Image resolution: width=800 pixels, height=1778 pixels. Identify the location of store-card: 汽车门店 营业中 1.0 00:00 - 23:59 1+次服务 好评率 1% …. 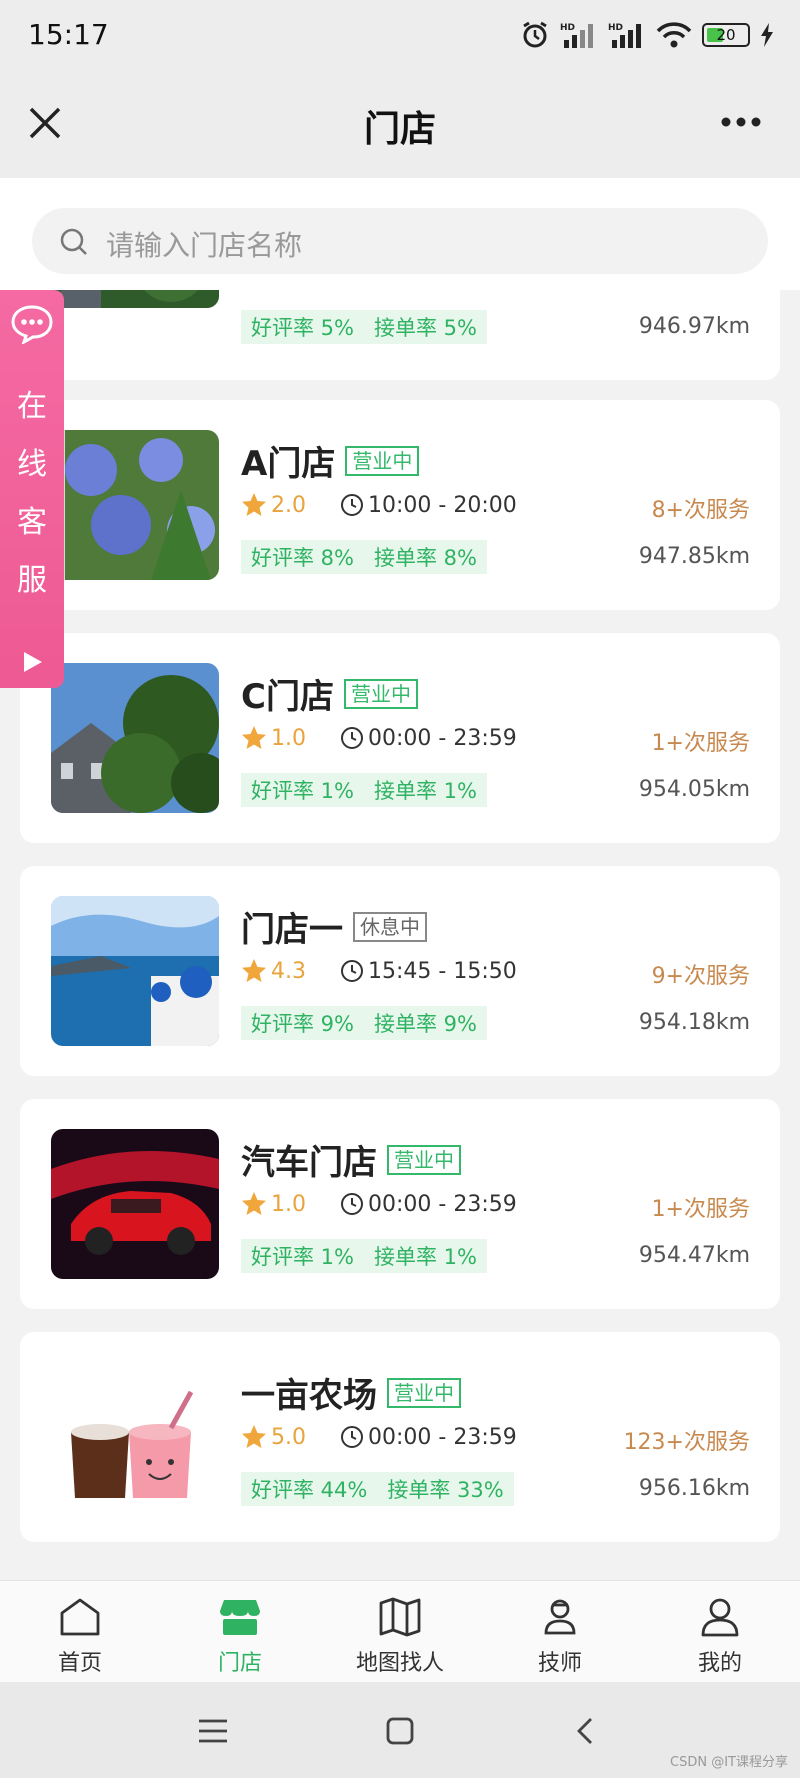
(400, 1204).